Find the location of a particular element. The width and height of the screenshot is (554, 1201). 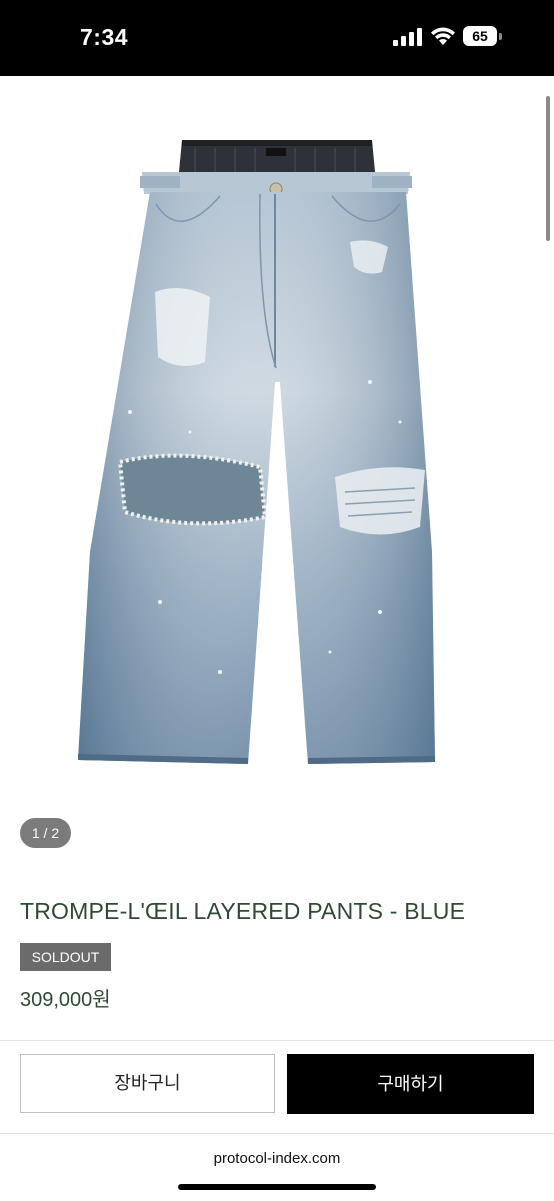

soldout-badge: SOLDOUT is located at coordinates (65, 957).